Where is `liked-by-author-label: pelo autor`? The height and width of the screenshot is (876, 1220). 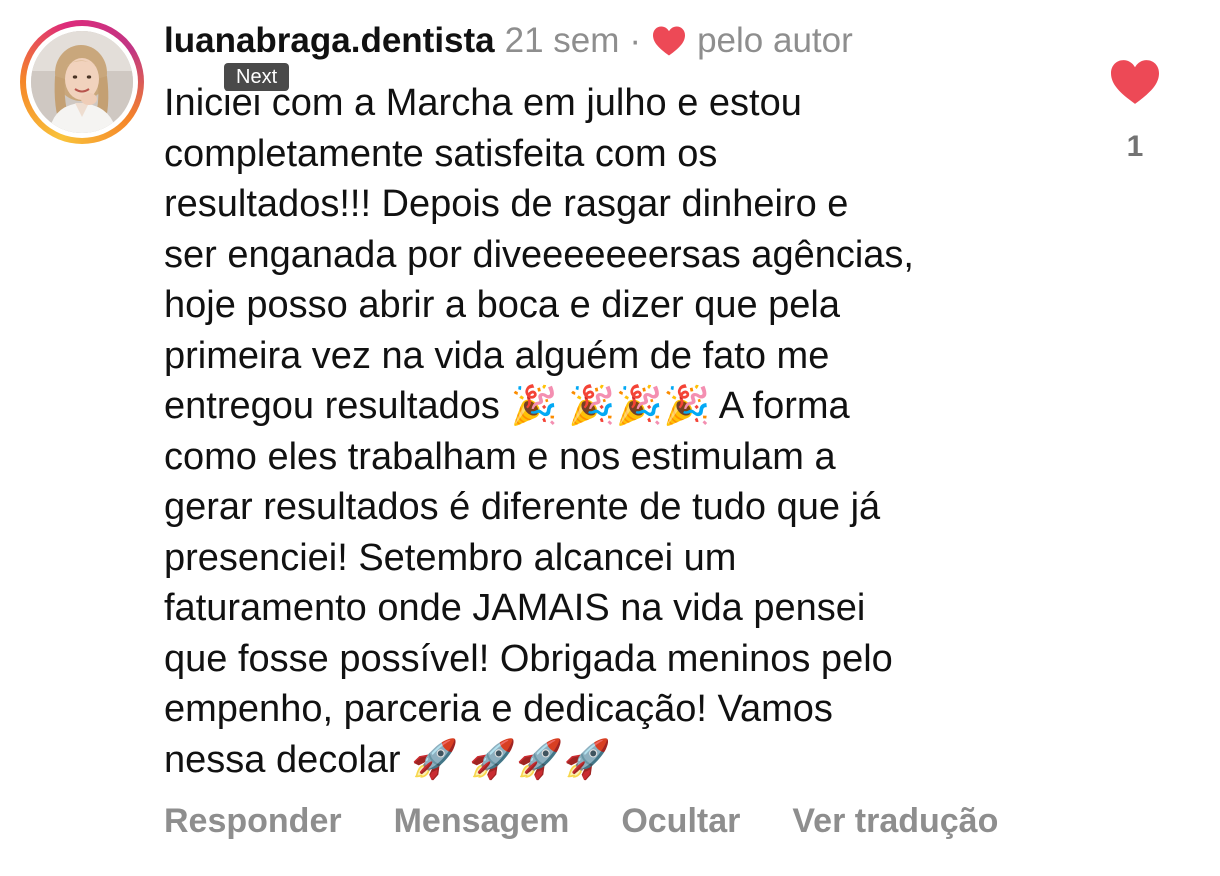 liked-by-author-label: pelo autor is located at coordinates (775, 40).